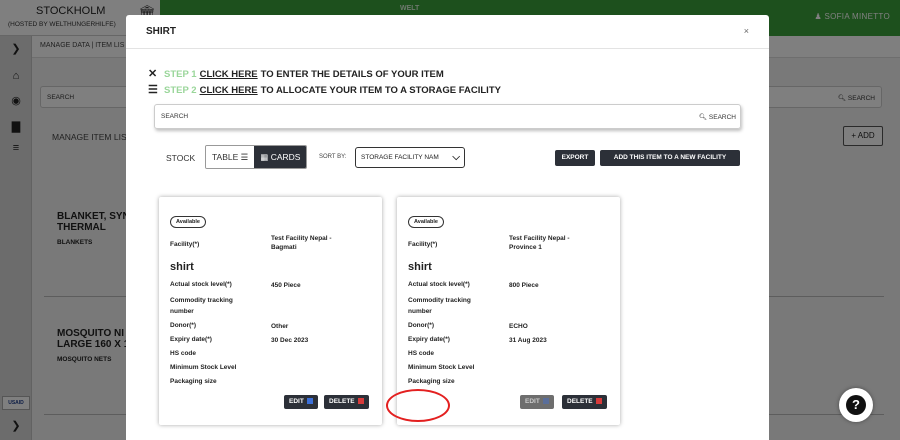  I want to click on x-icon: ✕, so click(153, 74).